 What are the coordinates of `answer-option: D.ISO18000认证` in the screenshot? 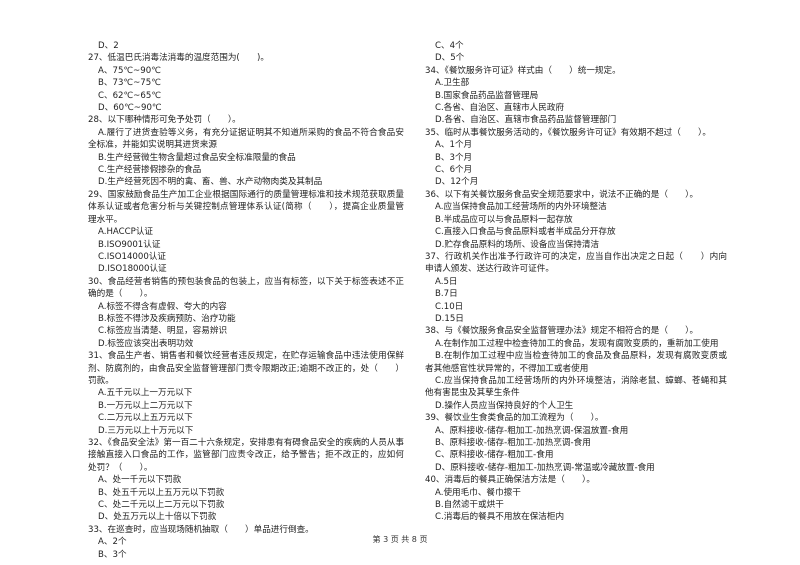 It's located at (132, 269).